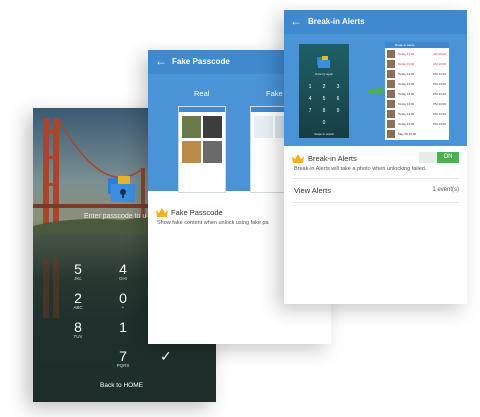  What do you see at coordinates (201, 61) in the screenshot?
I see `page-title: Fake Passcode` at bounding box center [201, 61].